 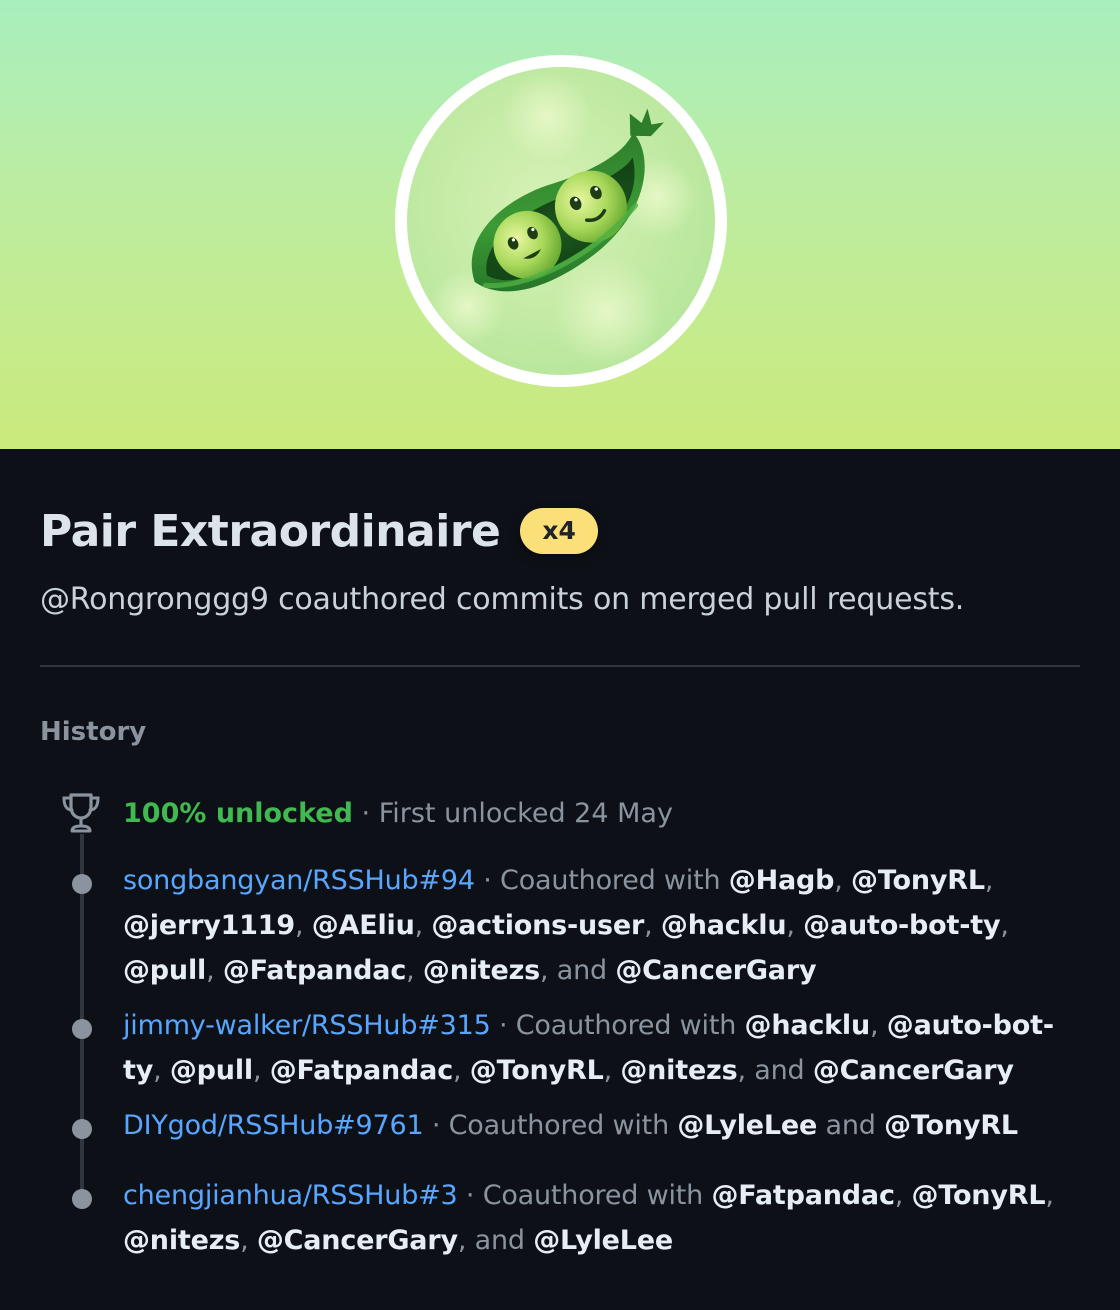 What do you see at coordinates (559, 531) in the screenshot?
I see `tier-count-badge: x4` at bounding box center [559, 531].